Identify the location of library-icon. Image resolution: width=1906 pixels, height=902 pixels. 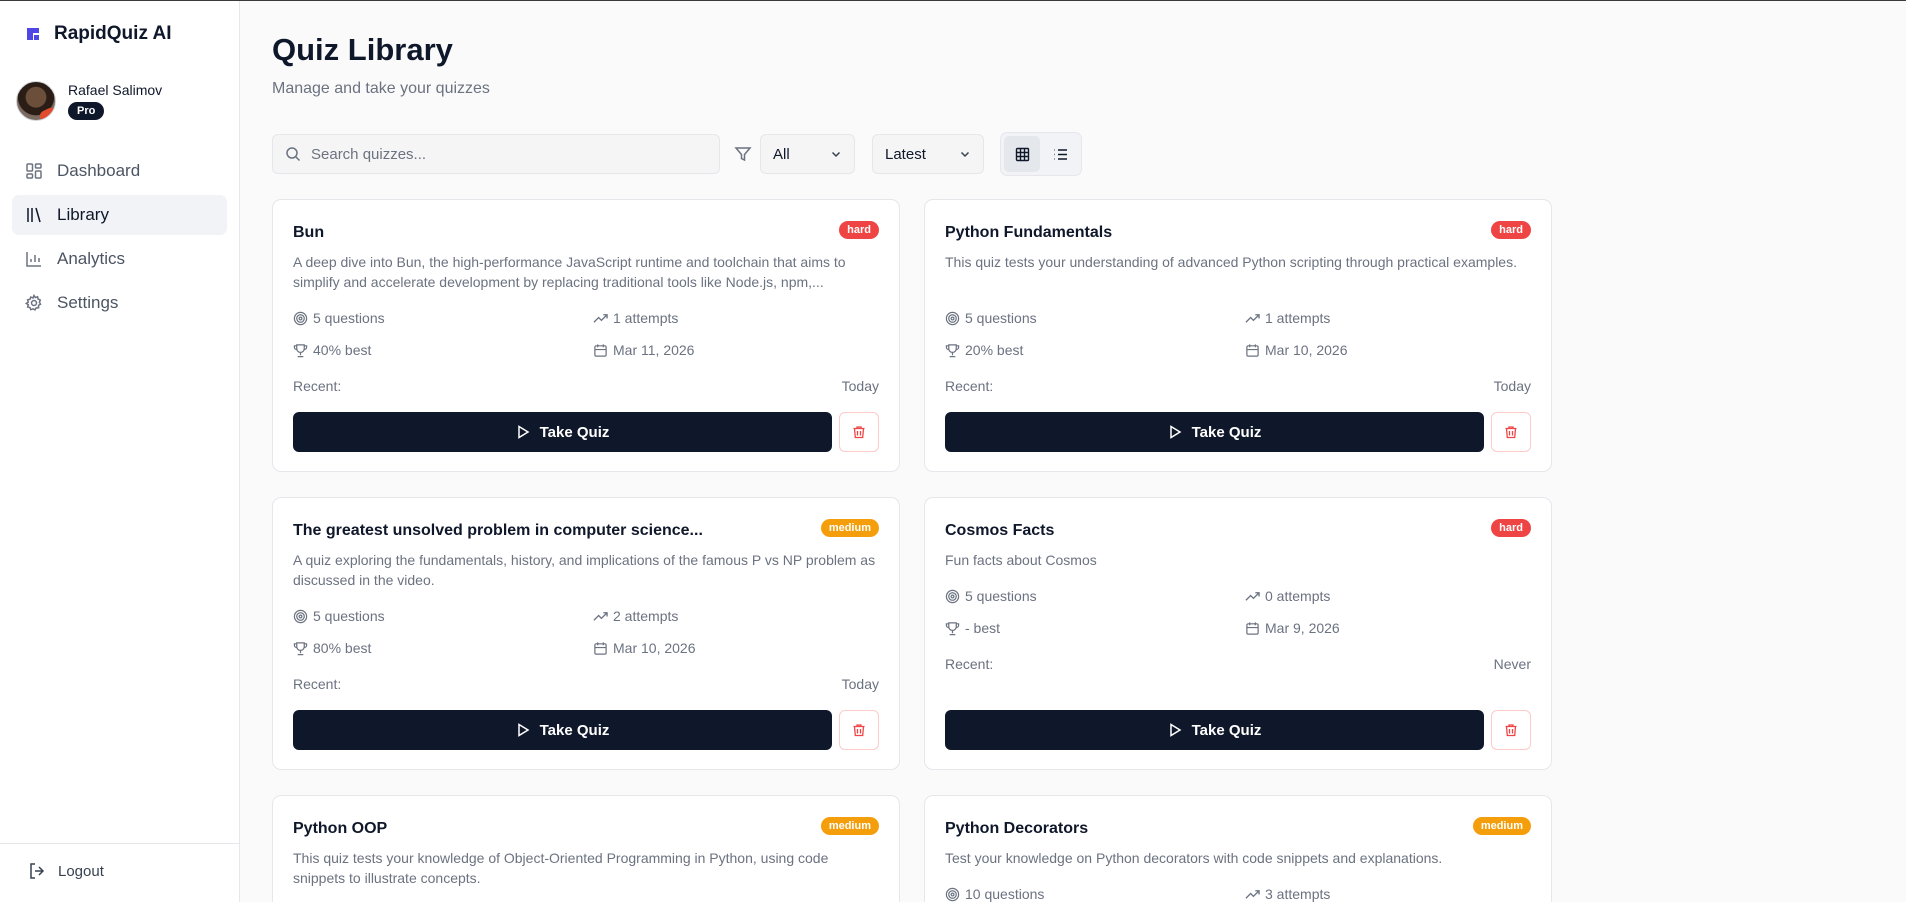
(34, 215).